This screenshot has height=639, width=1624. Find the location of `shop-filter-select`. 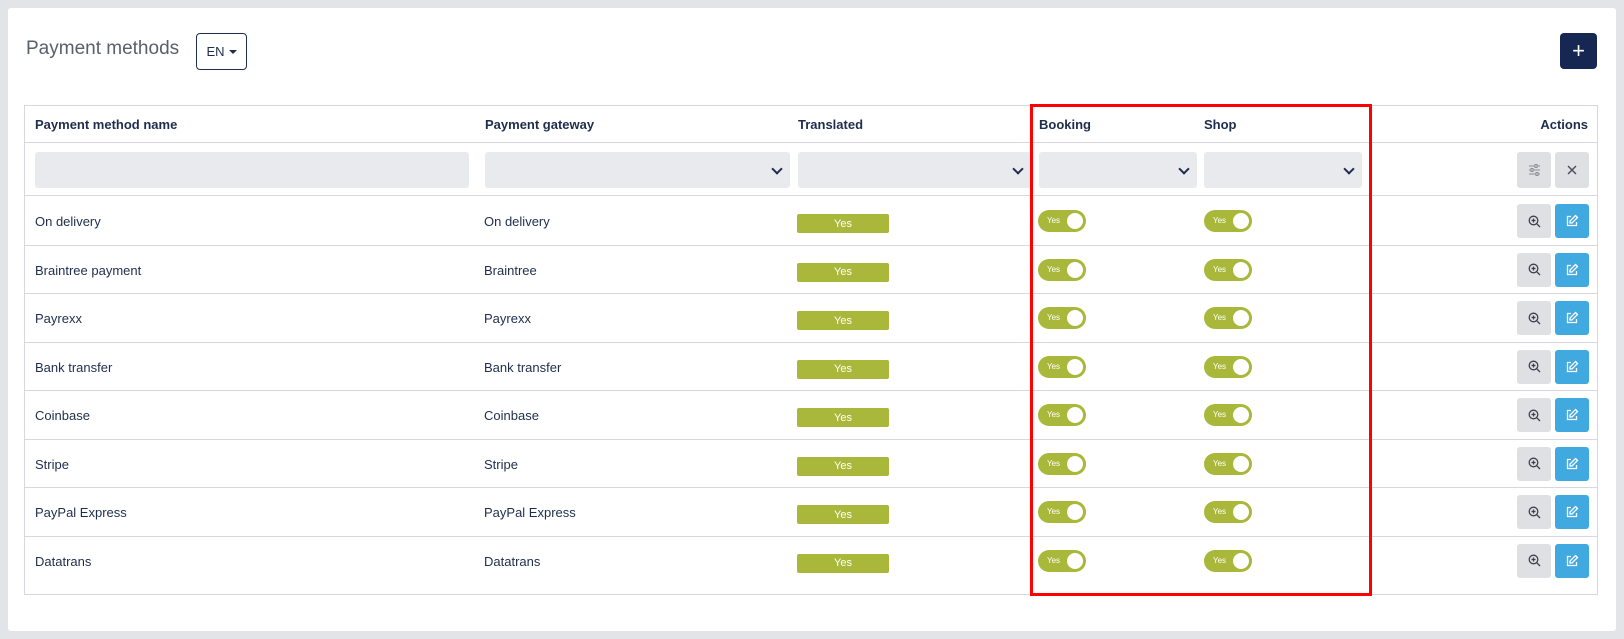

shop-filter-select is located at coordinates (1283, 170).